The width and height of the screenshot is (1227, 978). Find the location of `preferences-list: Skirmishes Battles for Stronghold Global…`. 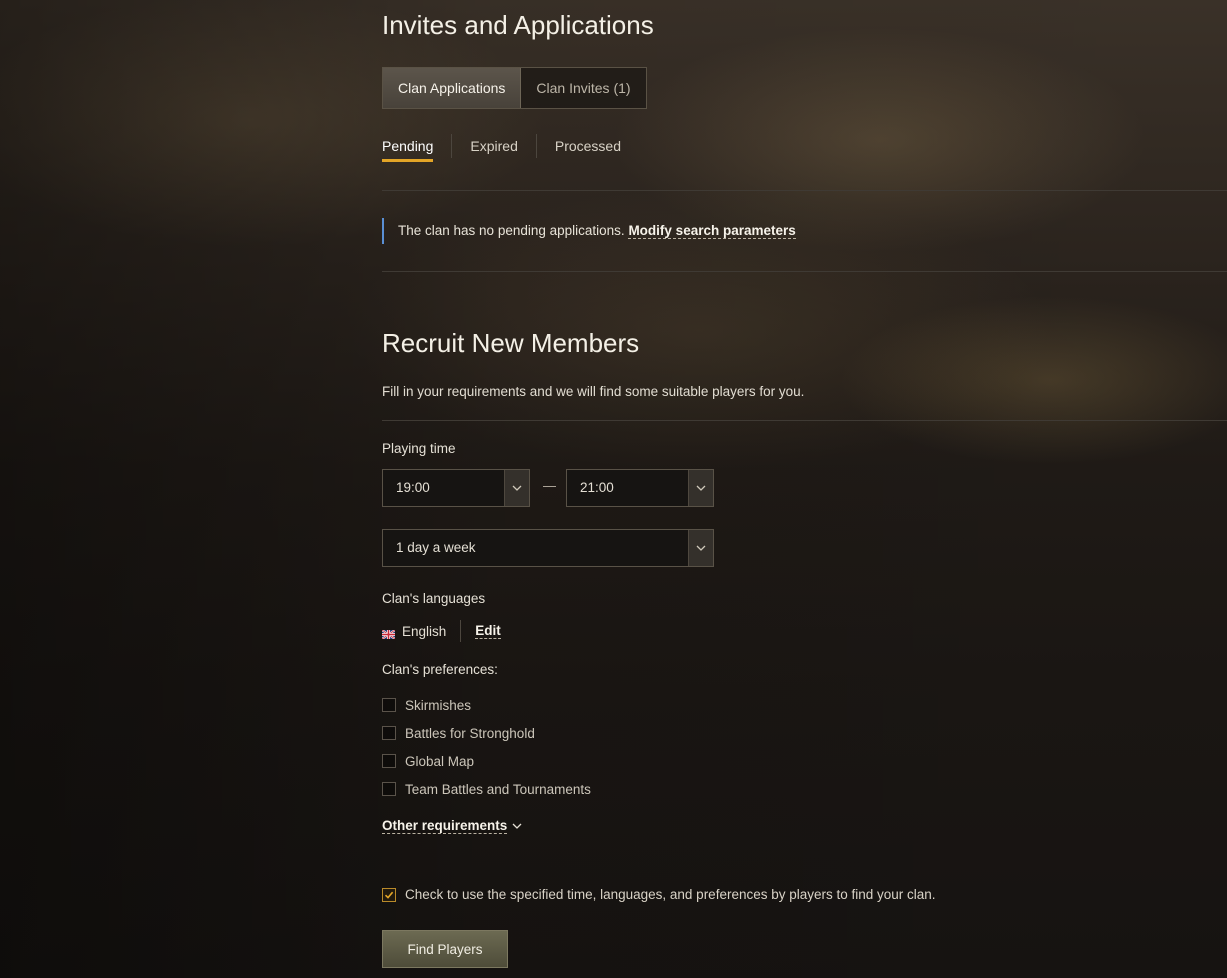

preferences-list: Skirmishes Battles for Stronghold Global… is located at coordinates (486, 747).